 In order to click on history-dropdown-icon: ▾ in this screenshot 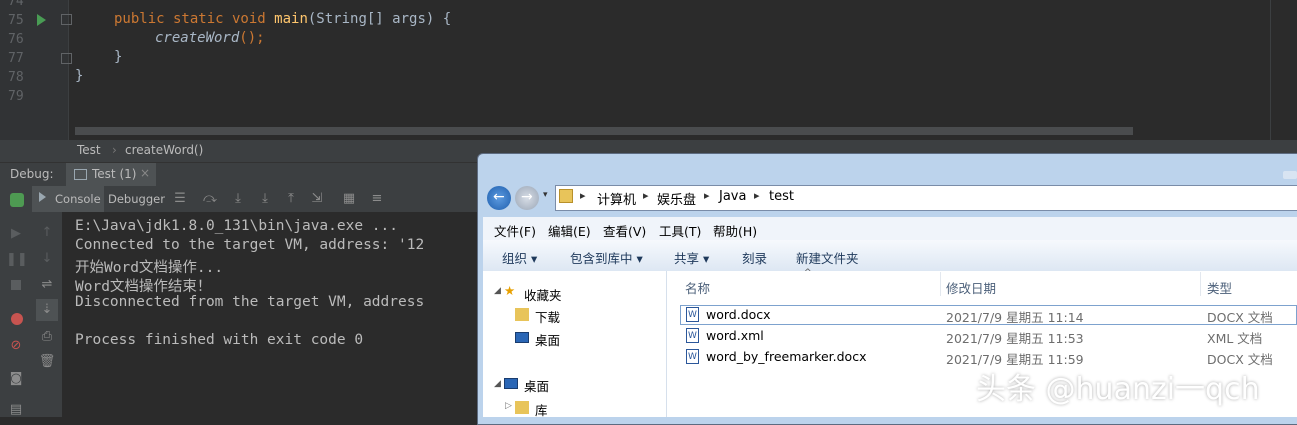, I will do `click(545, 195)`.